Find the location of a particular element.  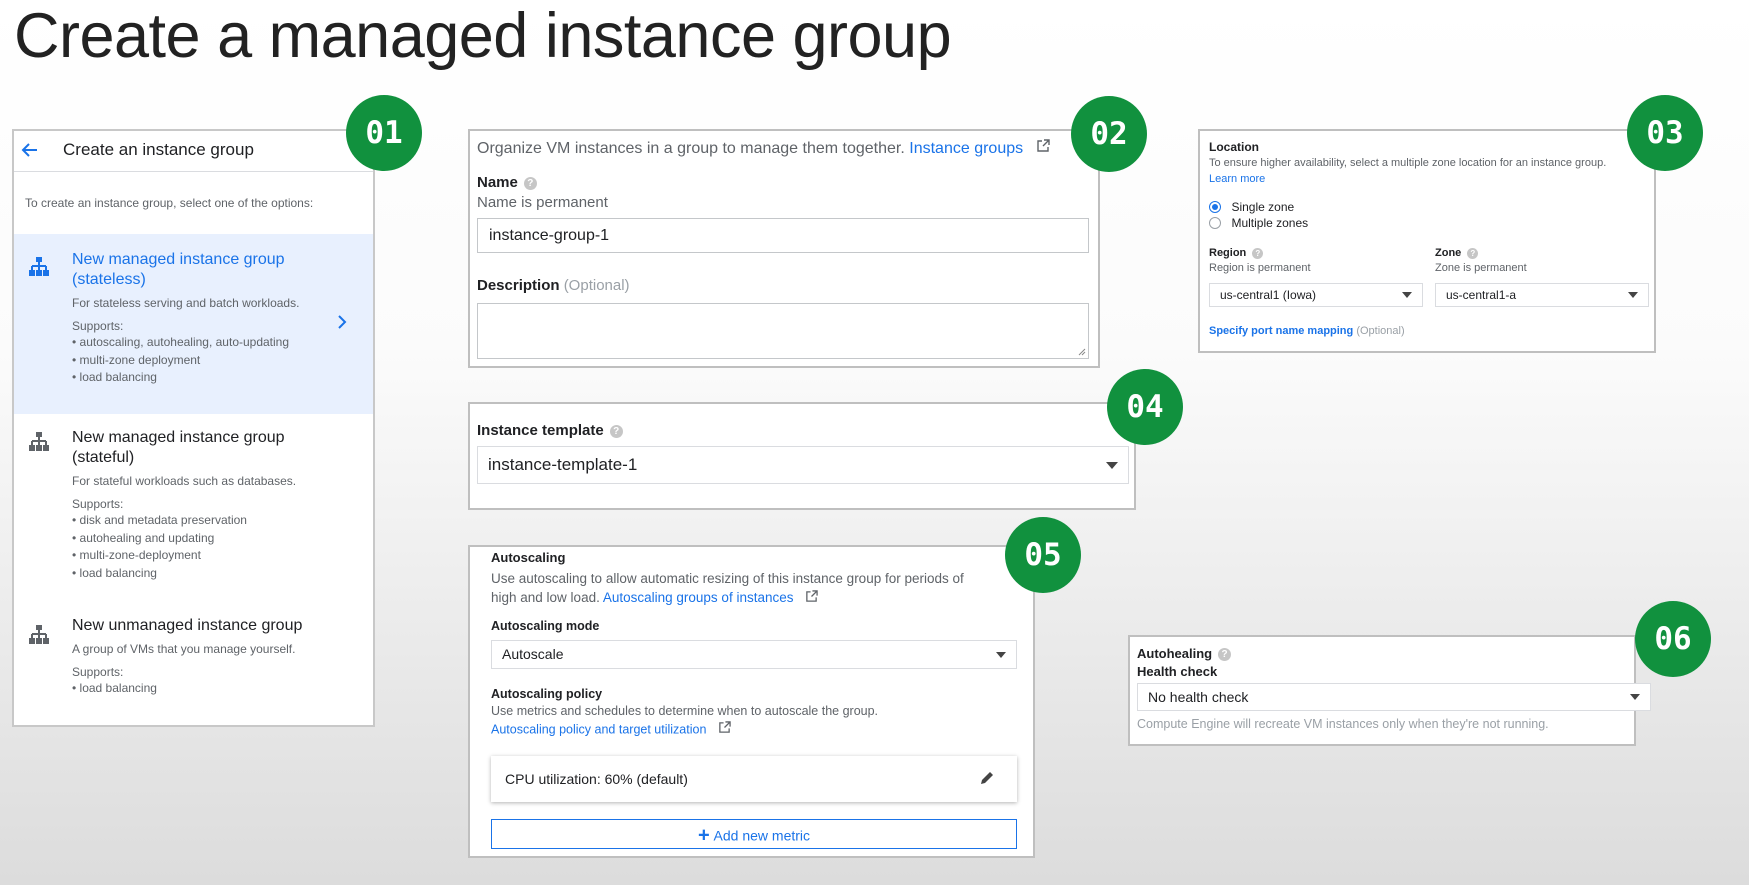

resize-handle-icon is located at coordinates (1082, 352).